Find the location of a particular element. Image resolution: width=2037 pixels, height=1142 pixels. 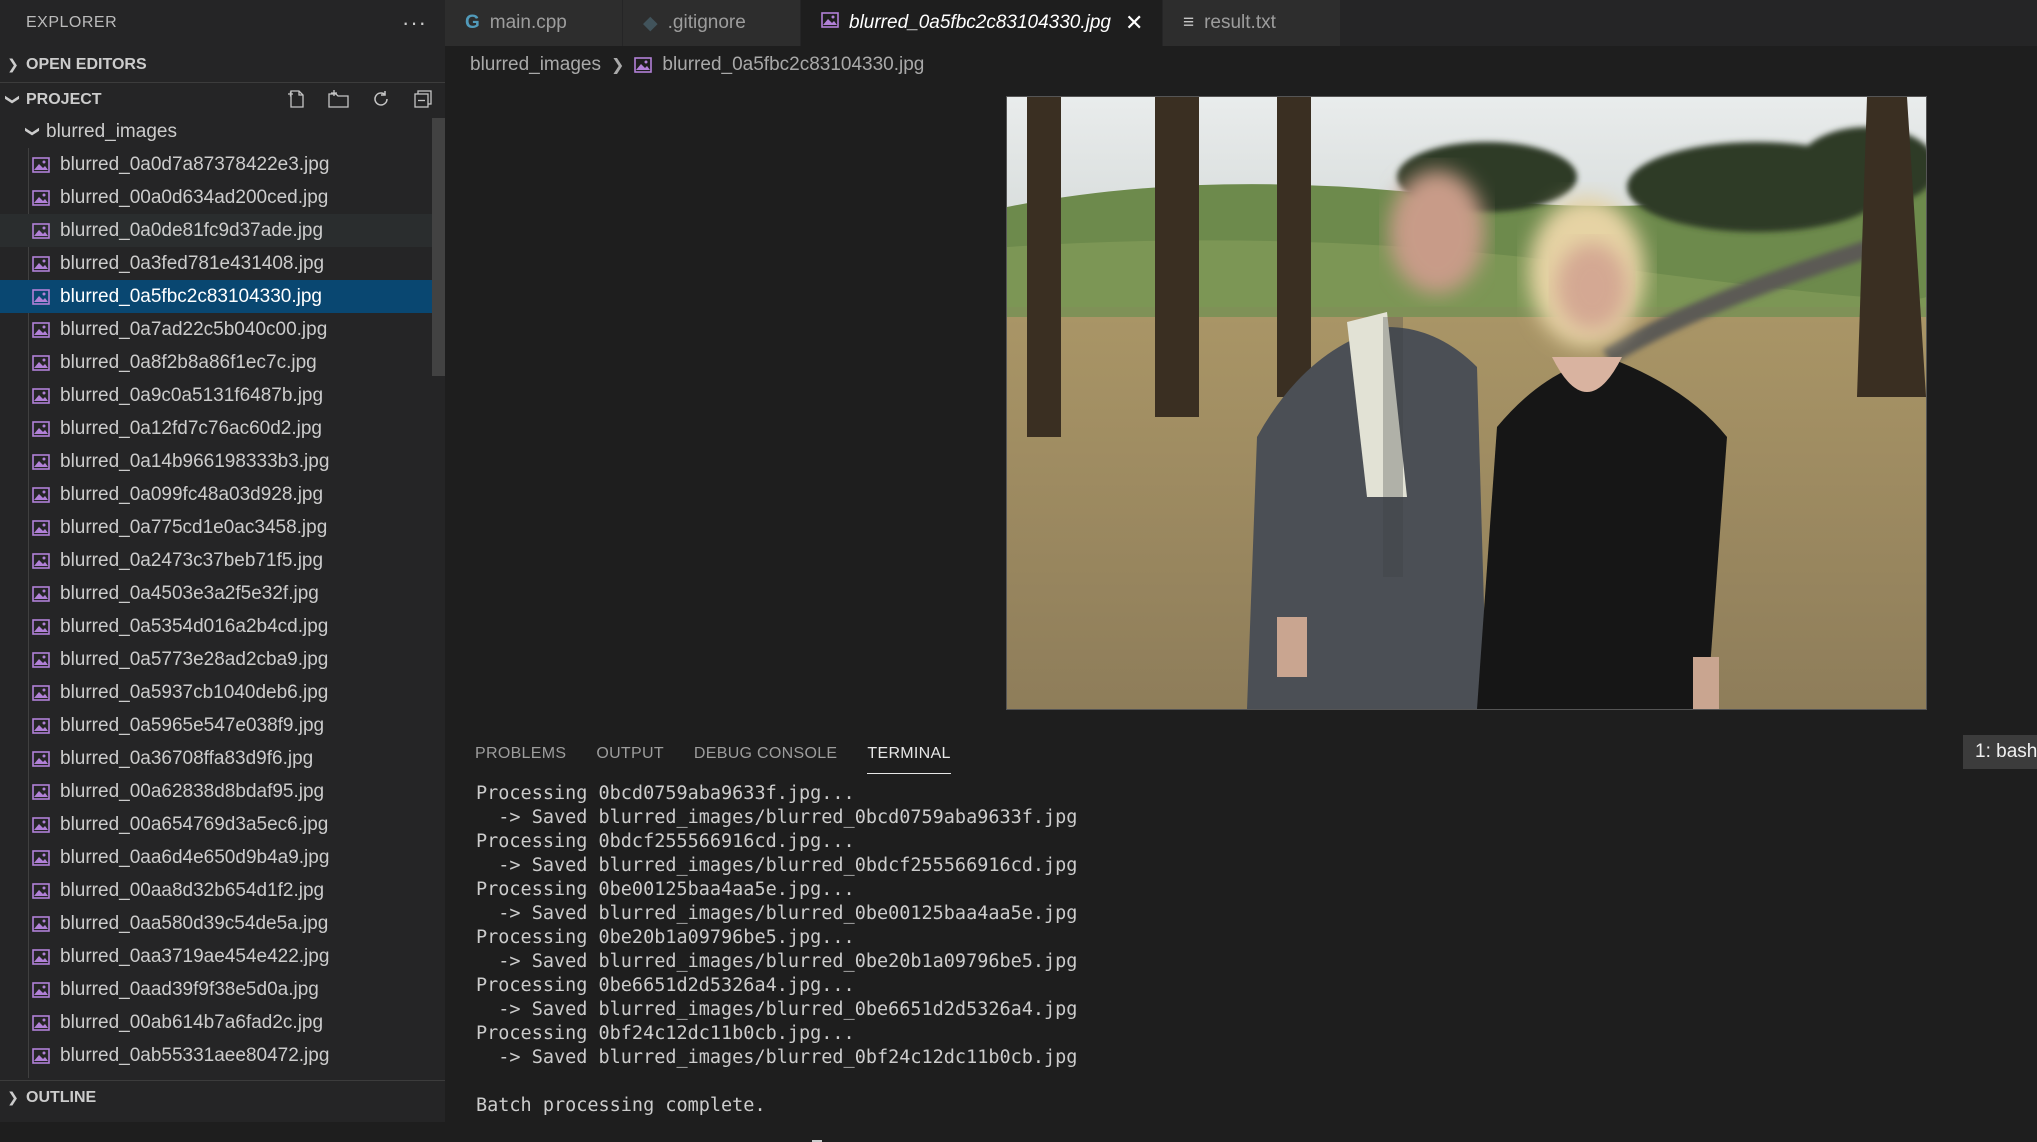

tab-terminal: TERMINAL is located at coordinates (909, 754).